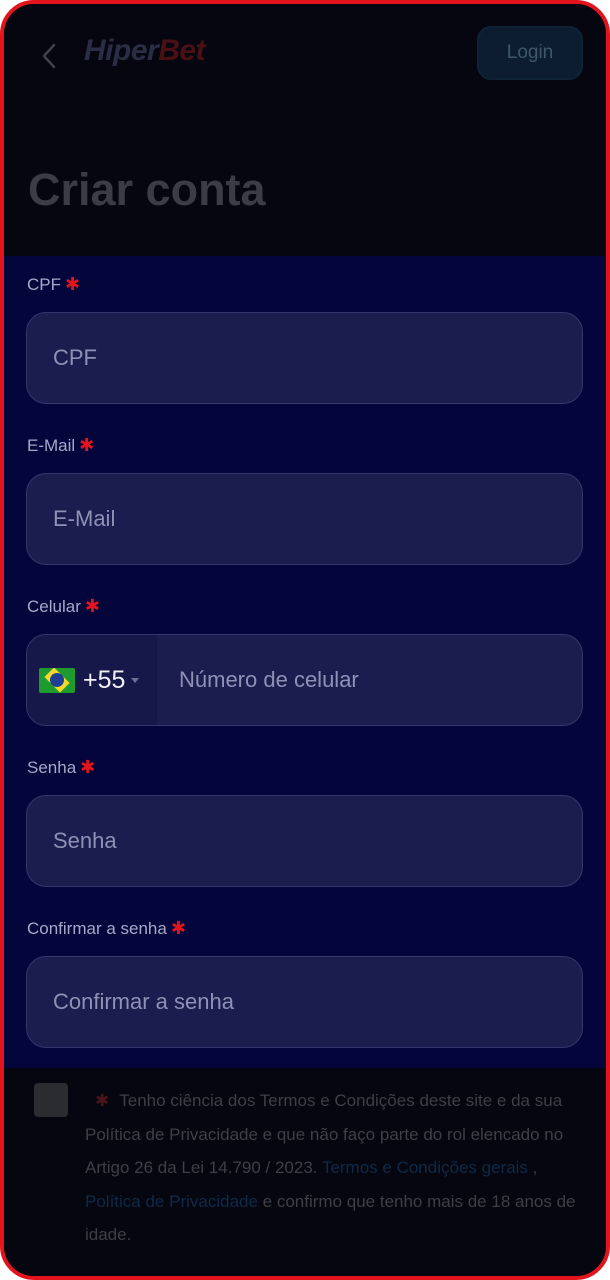 This screenshot has width=610, height=1280. I want to click on logo: HiperBet, so click(145, 51).